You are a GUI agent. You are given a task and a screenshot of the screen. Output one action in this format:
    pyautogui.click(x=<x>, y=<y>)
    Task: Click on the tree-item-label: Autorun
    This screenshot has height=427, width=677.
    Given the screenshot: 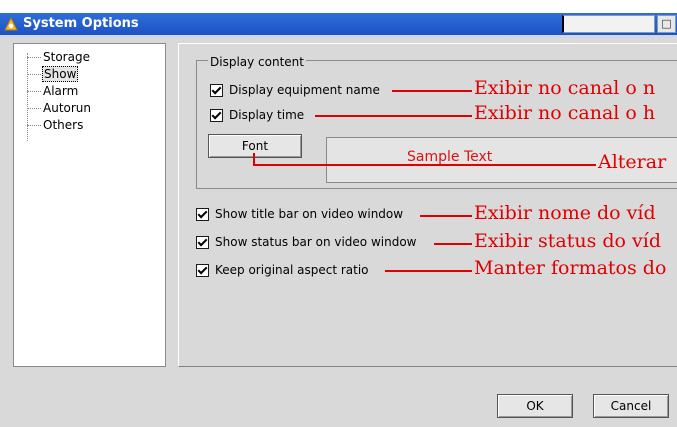 What is the action you would take?
    pyautogui.click(x=67, y=108)
    